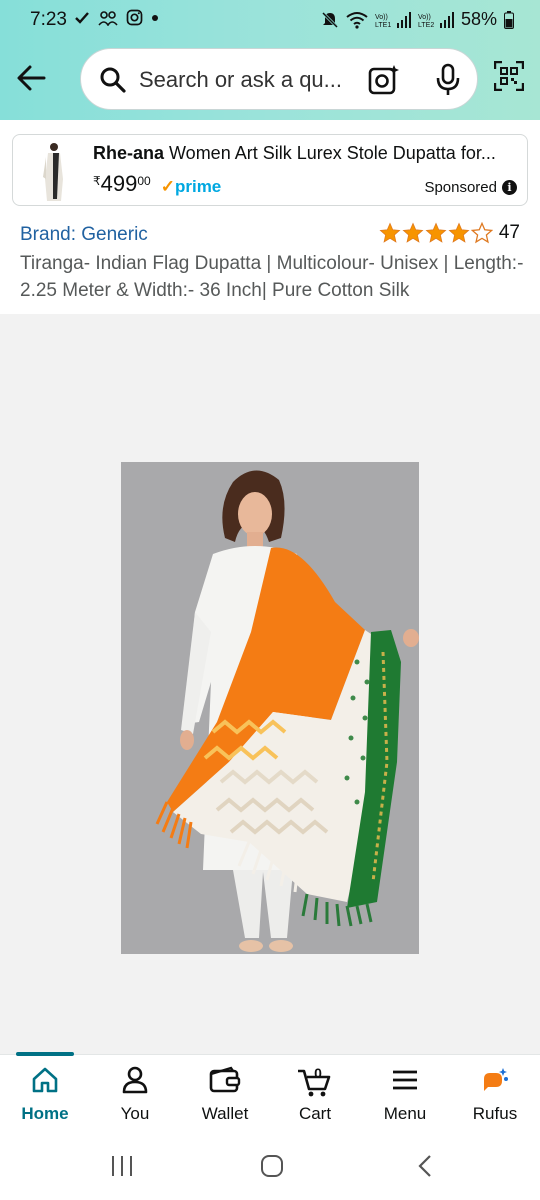 This screenshot has height=1200, width=540. Describe the element at coordinates (405, 1080) in the screenshot. I see `menu-icon` at that location.